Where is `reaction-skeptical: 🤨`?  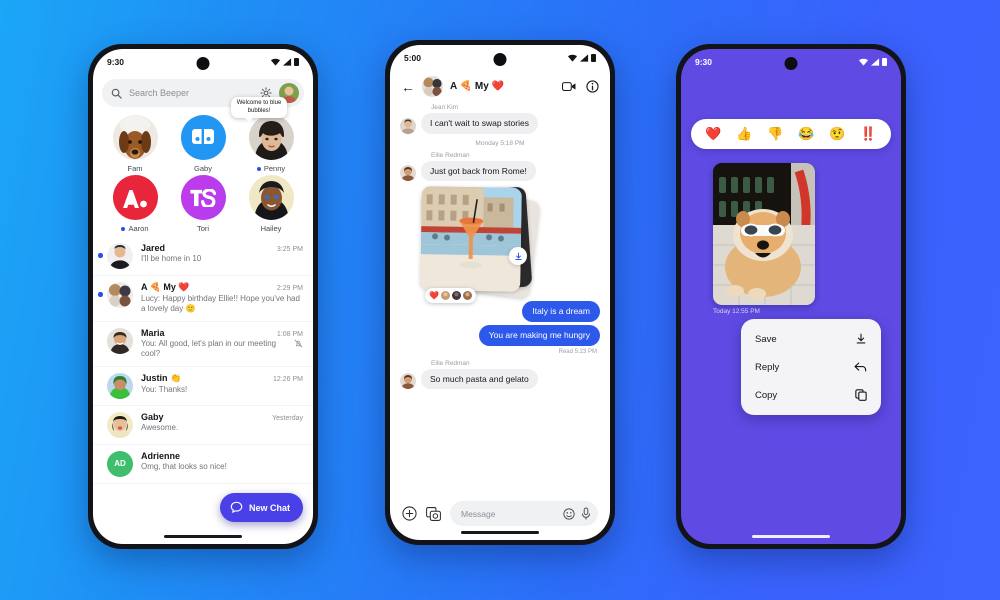 reaction-skeptical: 🤨 is located at coordinates (837, 134).